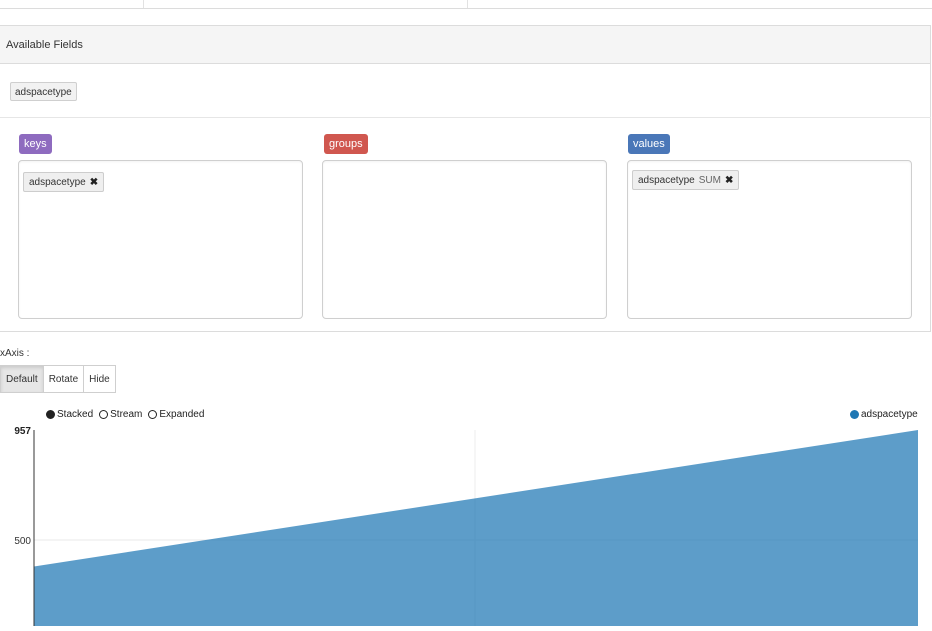  Describe the element at coordinates (889, 414) in the screenshot. I see `legend-label: adspacetype` at that location.